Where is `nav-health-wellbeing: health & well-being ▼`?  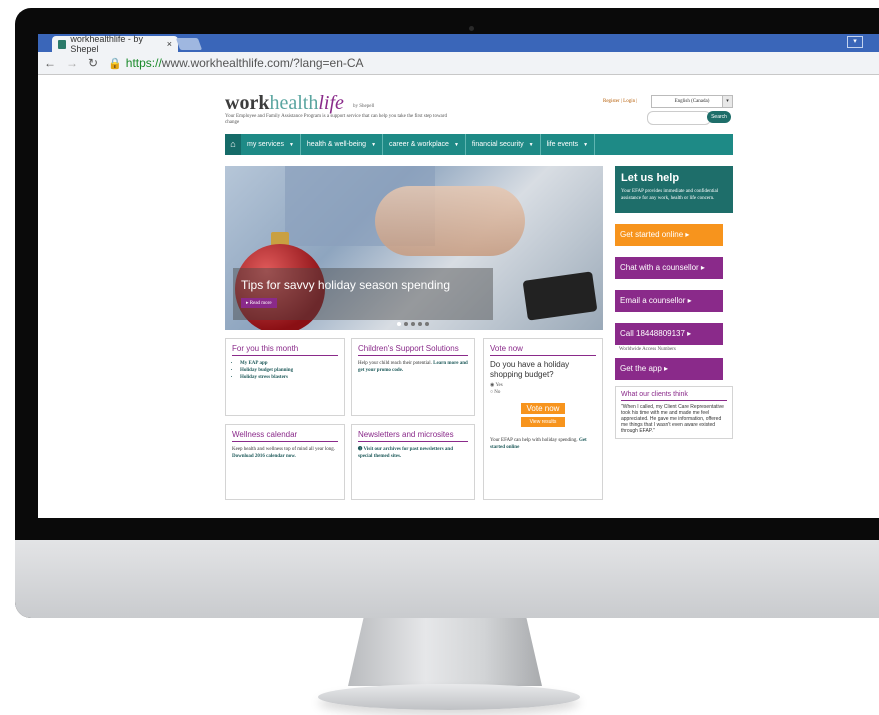
nav-health-wellbeing: health & well-being ▼ is located at coordinates (342, 144).